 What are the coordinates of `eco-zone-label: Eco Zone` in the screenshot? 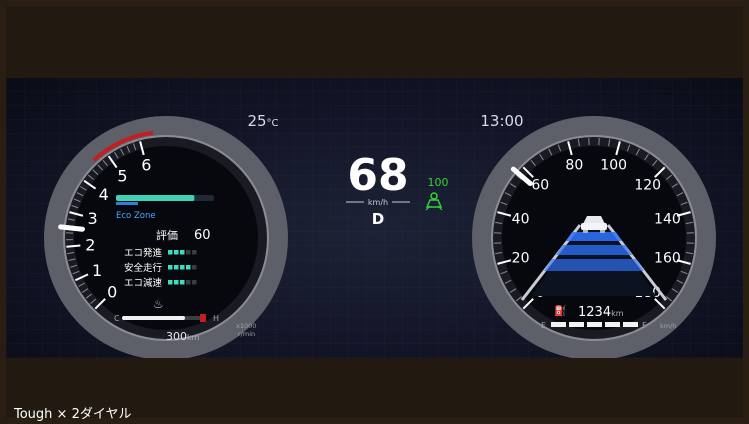 It's located at (136, 216).